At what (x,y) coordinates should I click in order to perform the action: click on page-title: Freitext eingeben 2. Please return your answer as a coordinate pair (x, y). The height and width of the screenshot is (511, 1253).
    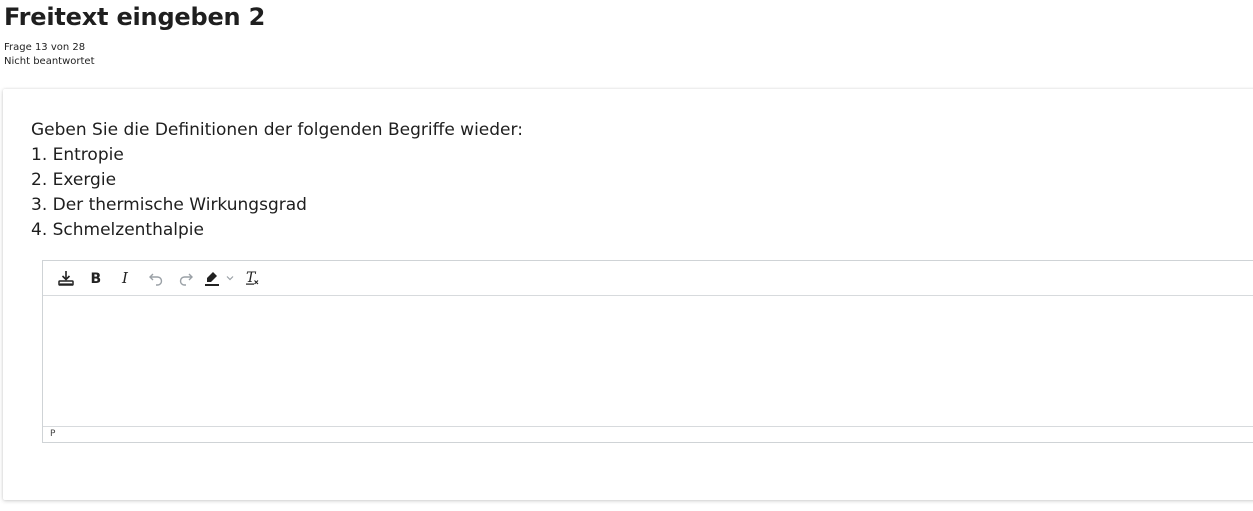
    Looking at the image, I should click on (135, 17).